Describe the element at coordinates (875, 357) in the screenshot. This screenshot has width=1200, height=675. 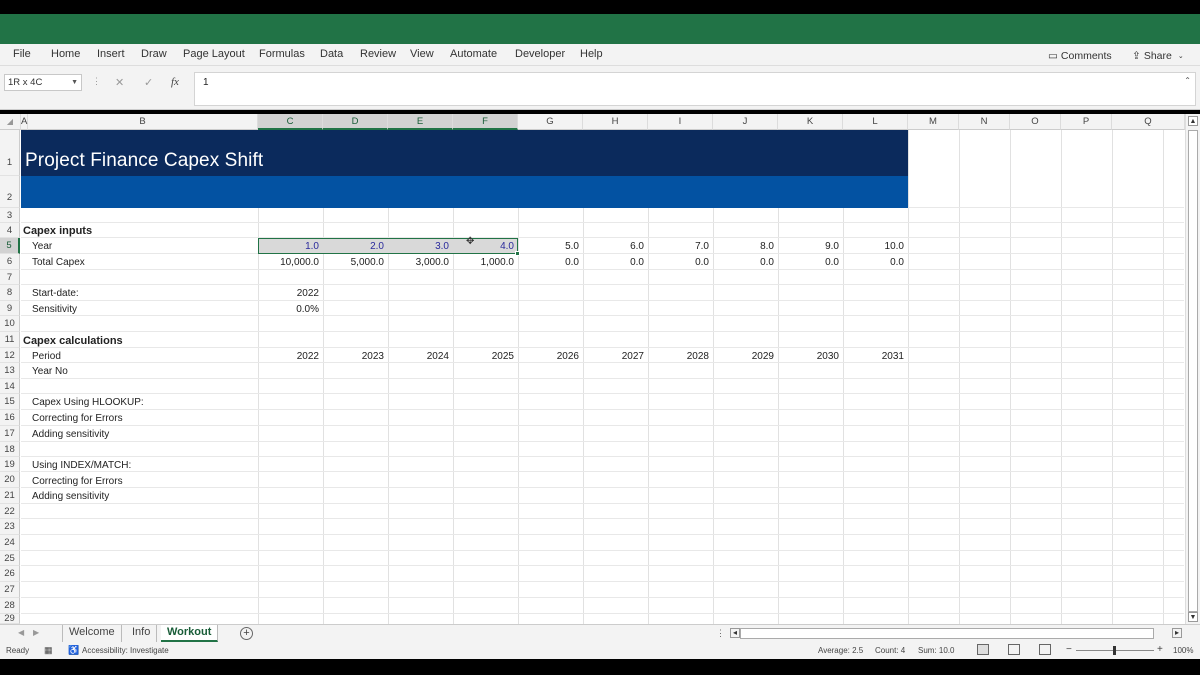
I see `period-value-10: 2031` at that location.